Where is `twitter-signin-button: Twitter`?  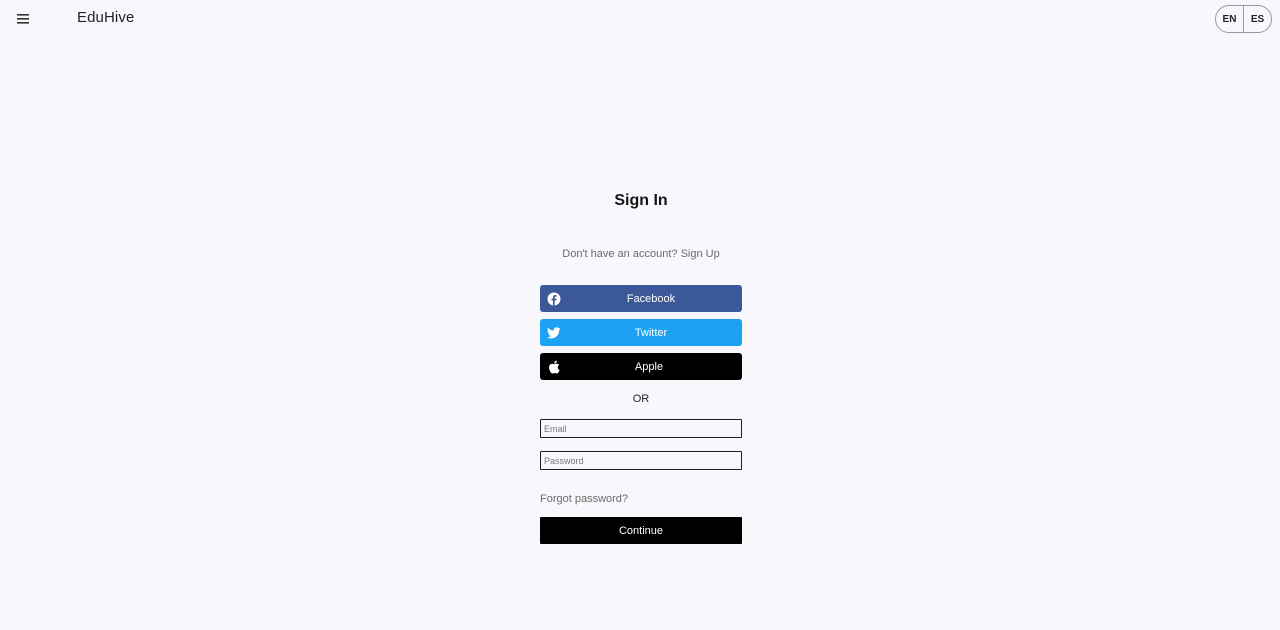 twitter-signin-button: Twitter is located at coordinates (641, 332).